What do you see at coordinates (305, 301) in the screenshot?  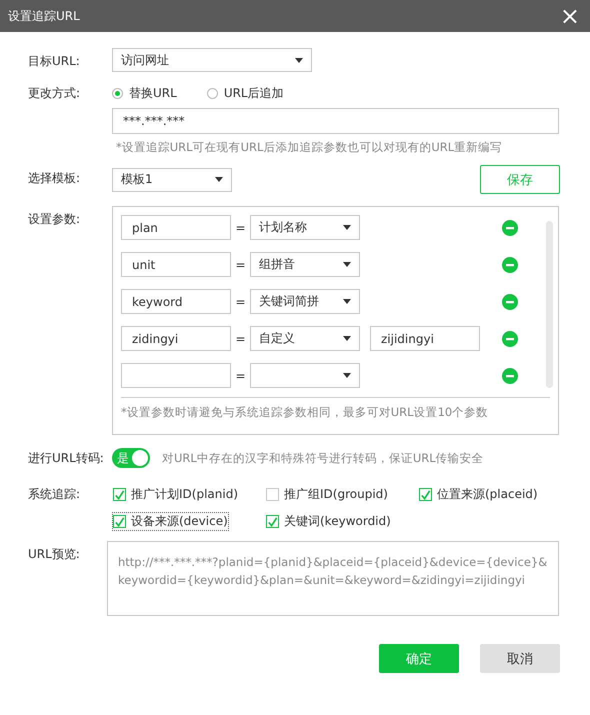 I see `dropdown: 关键词简拼` at bounding box center [305, 301].